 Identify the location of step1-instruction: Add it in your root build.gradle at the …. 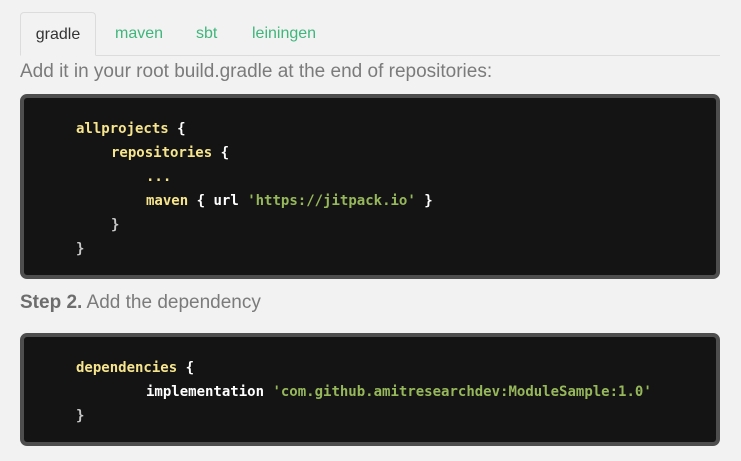
(256, 71).